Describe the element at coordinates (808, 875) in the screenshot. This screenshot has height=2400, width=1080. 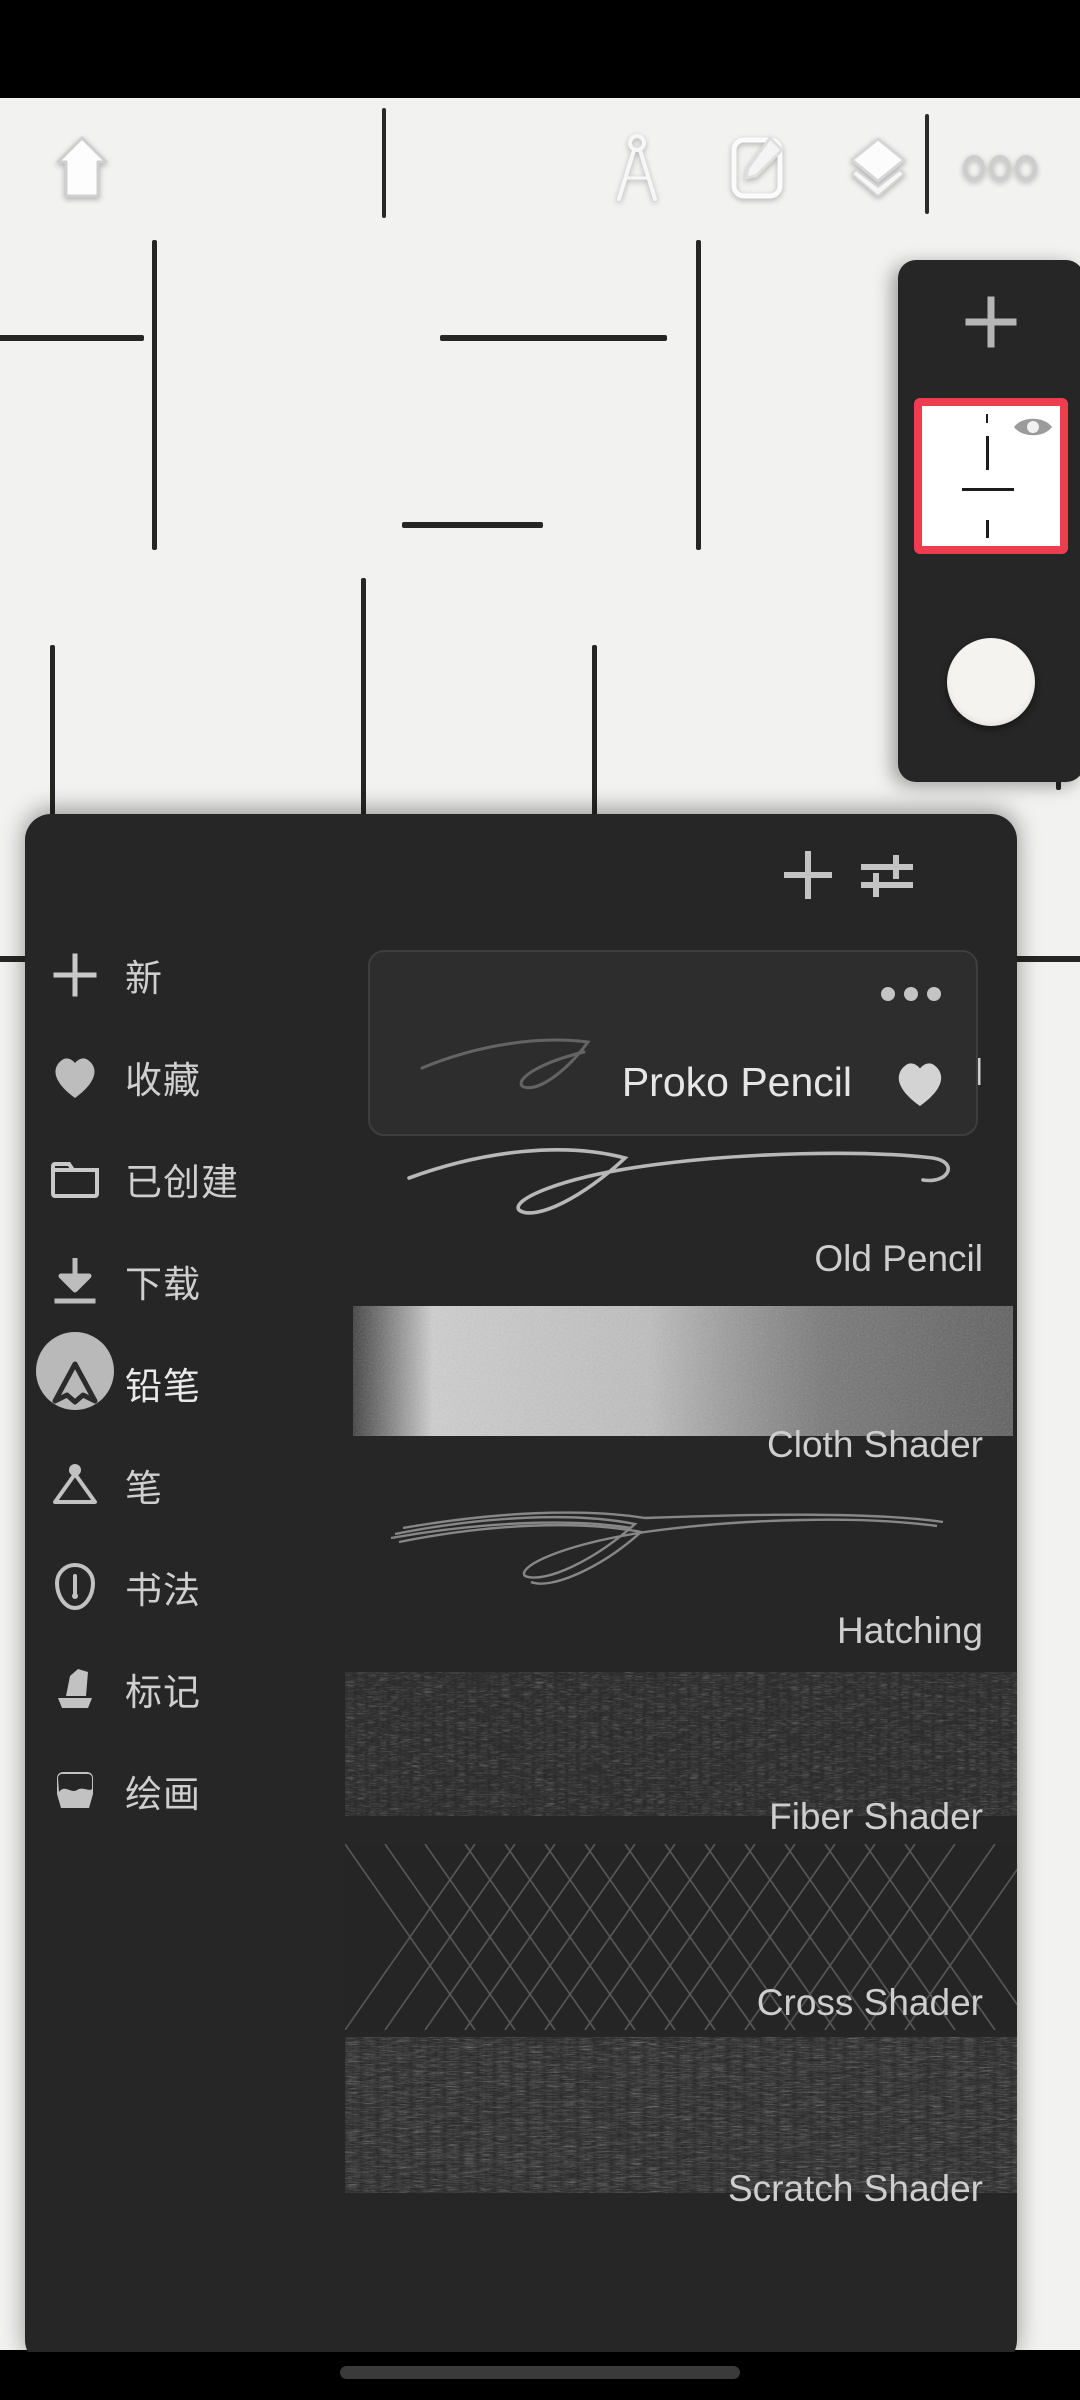
I see `add-brush-button` at that location.